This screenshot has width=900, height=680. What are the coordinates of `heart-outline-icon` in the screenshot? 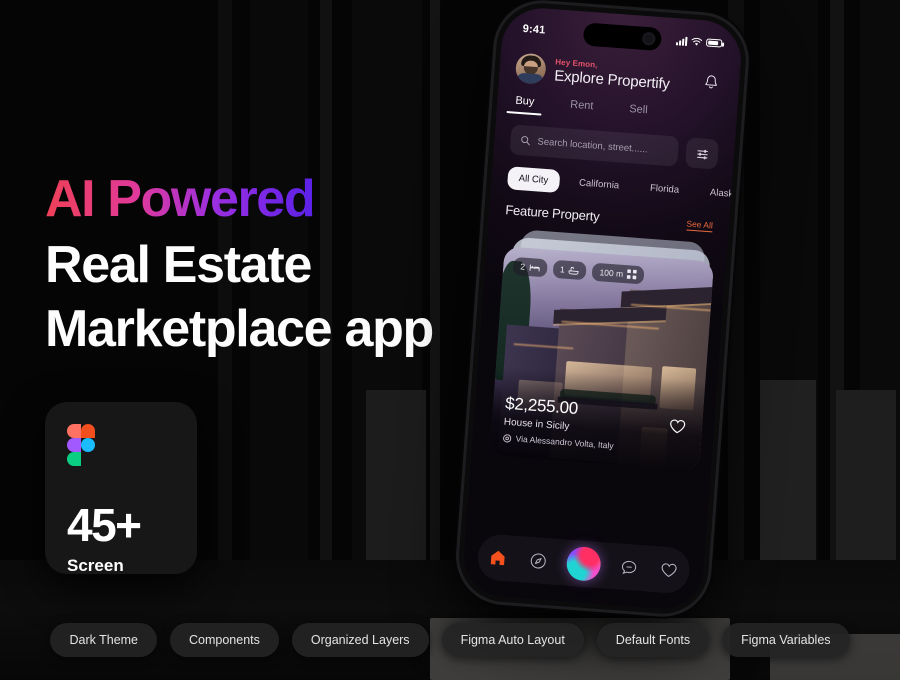 It's located at (678, 426).